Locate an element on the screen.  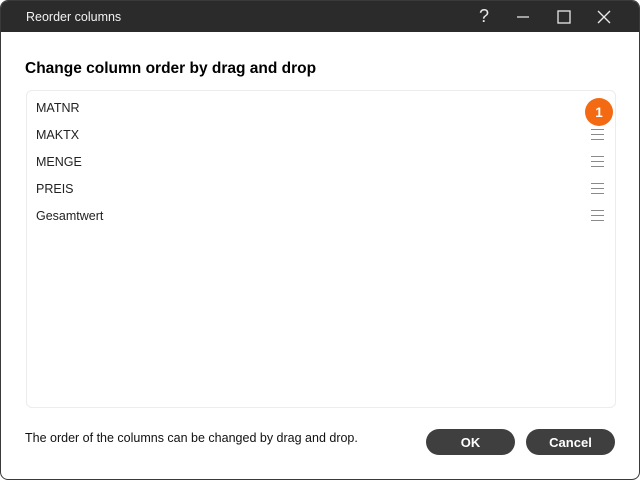
column-row-matnr: MATNR 1 is located at coordinates (321, 110).